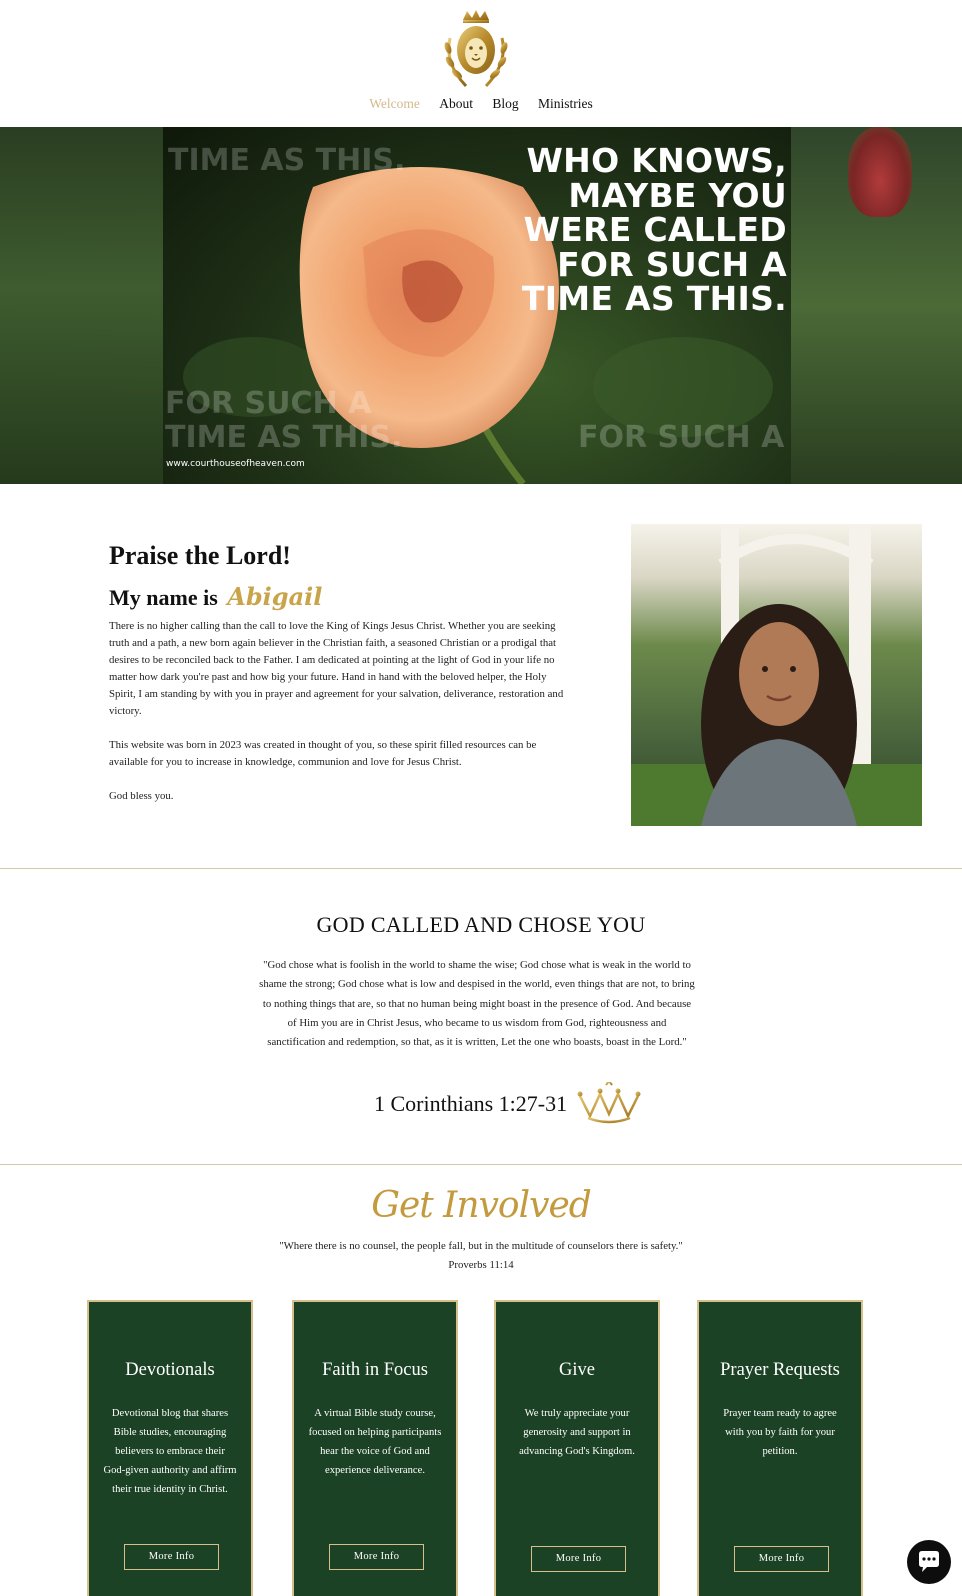 The height and width of the screenshot is (1596, 962). What do you see at coordinates (880, 172) in the screenshot?
I see `rose-bud-image` at bounding box center [880, 172].